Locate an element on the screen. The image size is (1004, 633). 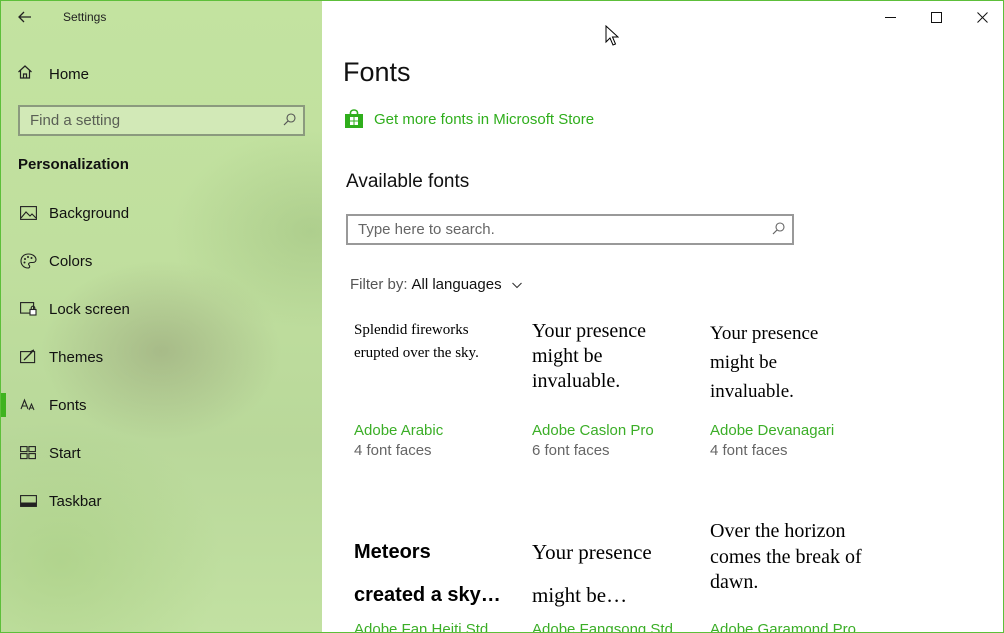
maximize-icon is located at coordinates (936, 17).